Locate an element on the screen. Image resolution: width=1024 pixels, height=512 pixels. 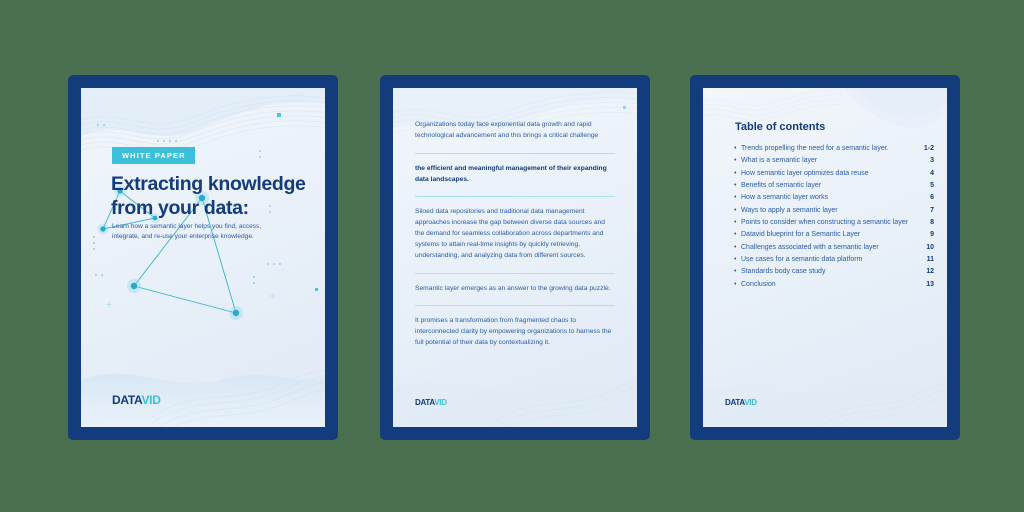
toc-entry-page-number: 13 is located at coordinates (930, 284).